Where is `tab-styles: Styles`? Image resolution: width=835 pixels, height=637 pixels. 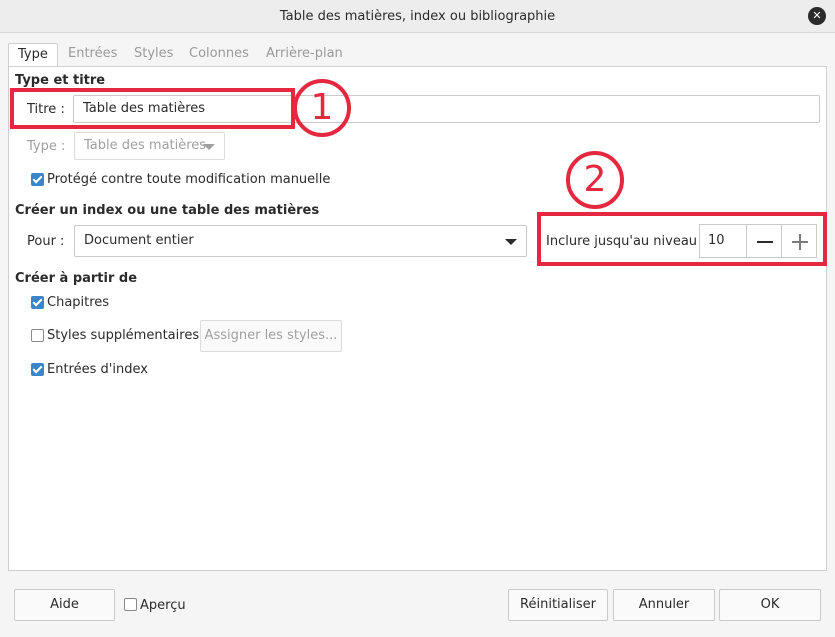 tab-styles: Styles is located at coordinates (153, 55).